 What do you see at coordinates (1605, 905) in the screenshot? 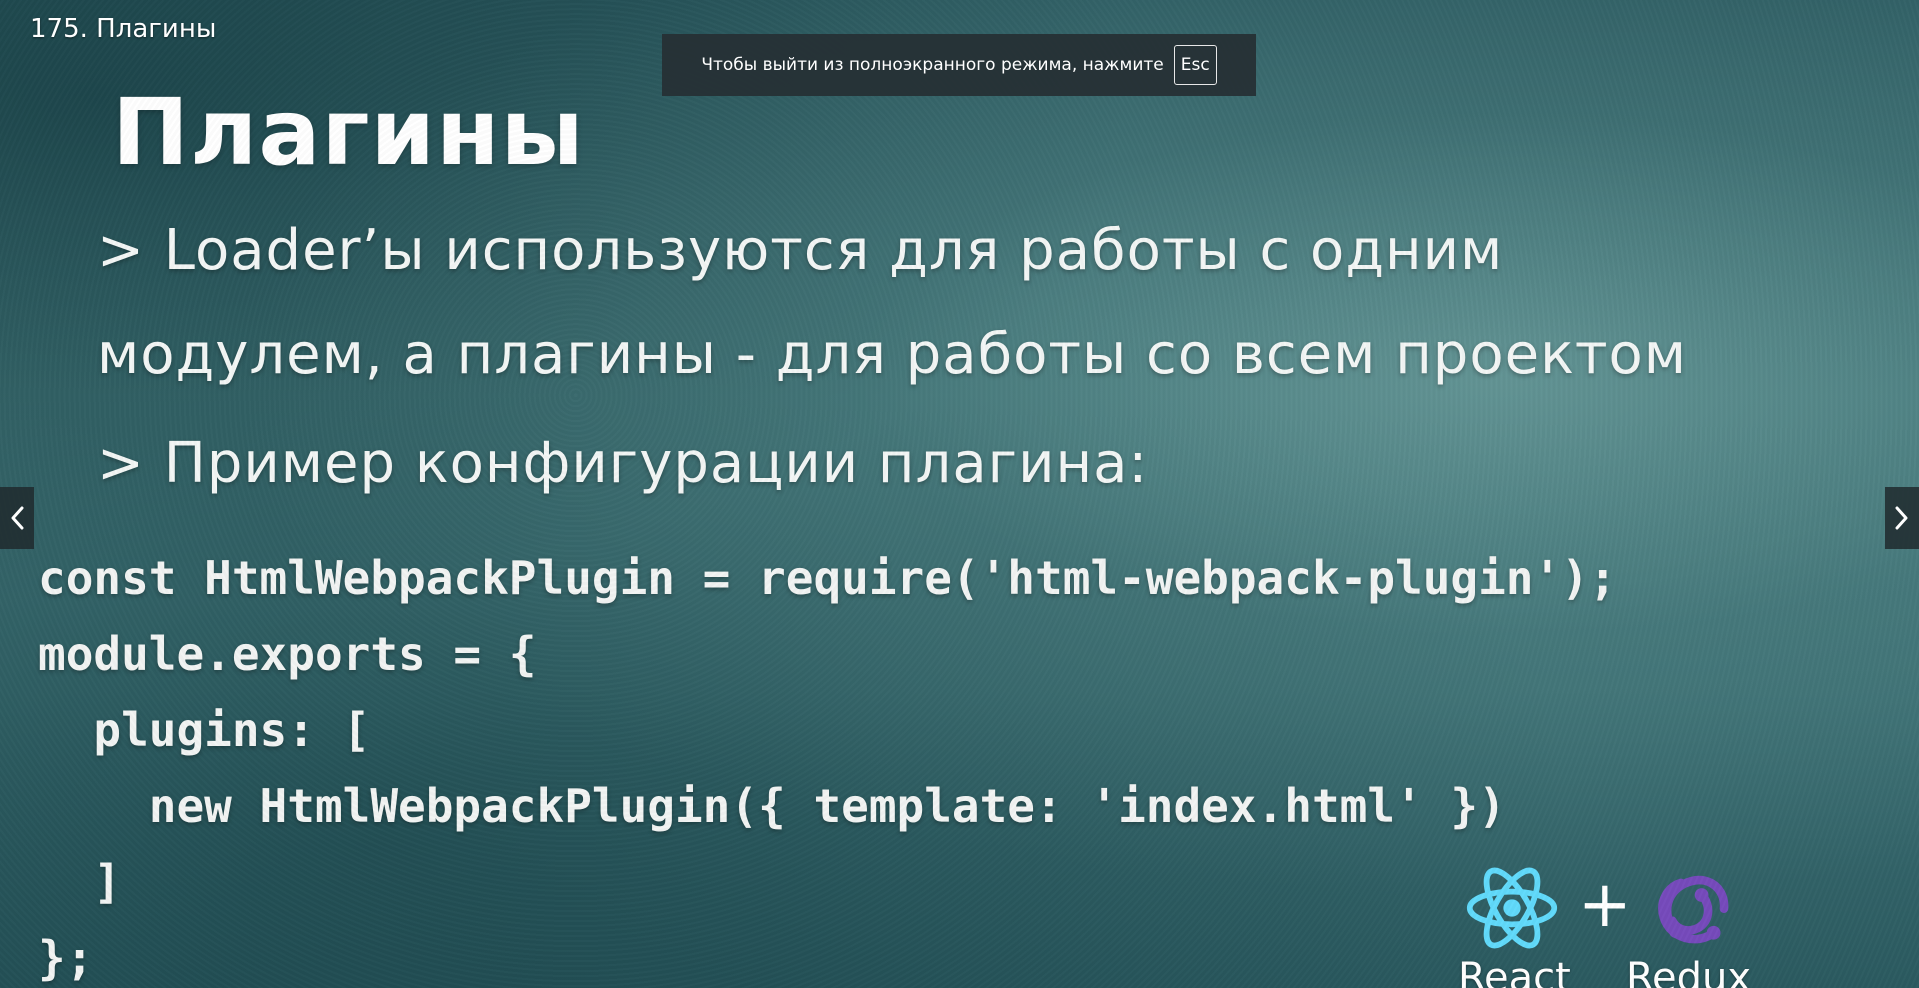
I see `plus-sign: +` at bounding box center [1605, 905].